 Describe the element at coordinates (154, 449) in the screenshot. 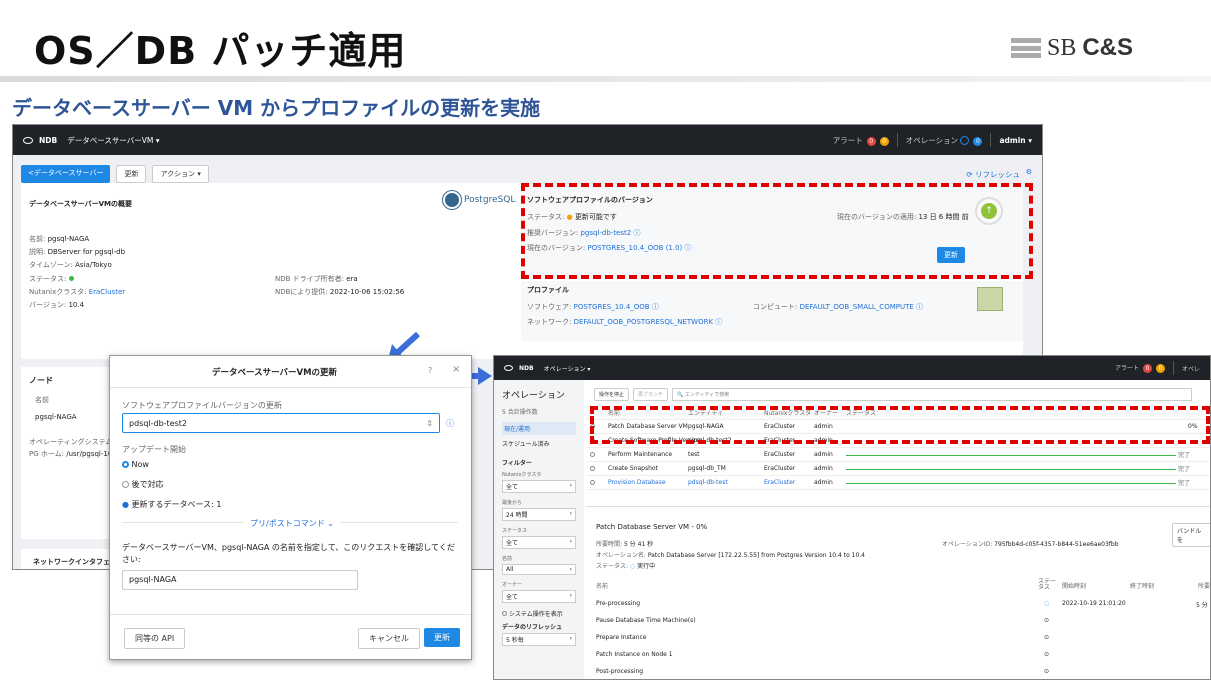

I see `start-label: アップデート開始` at that location.